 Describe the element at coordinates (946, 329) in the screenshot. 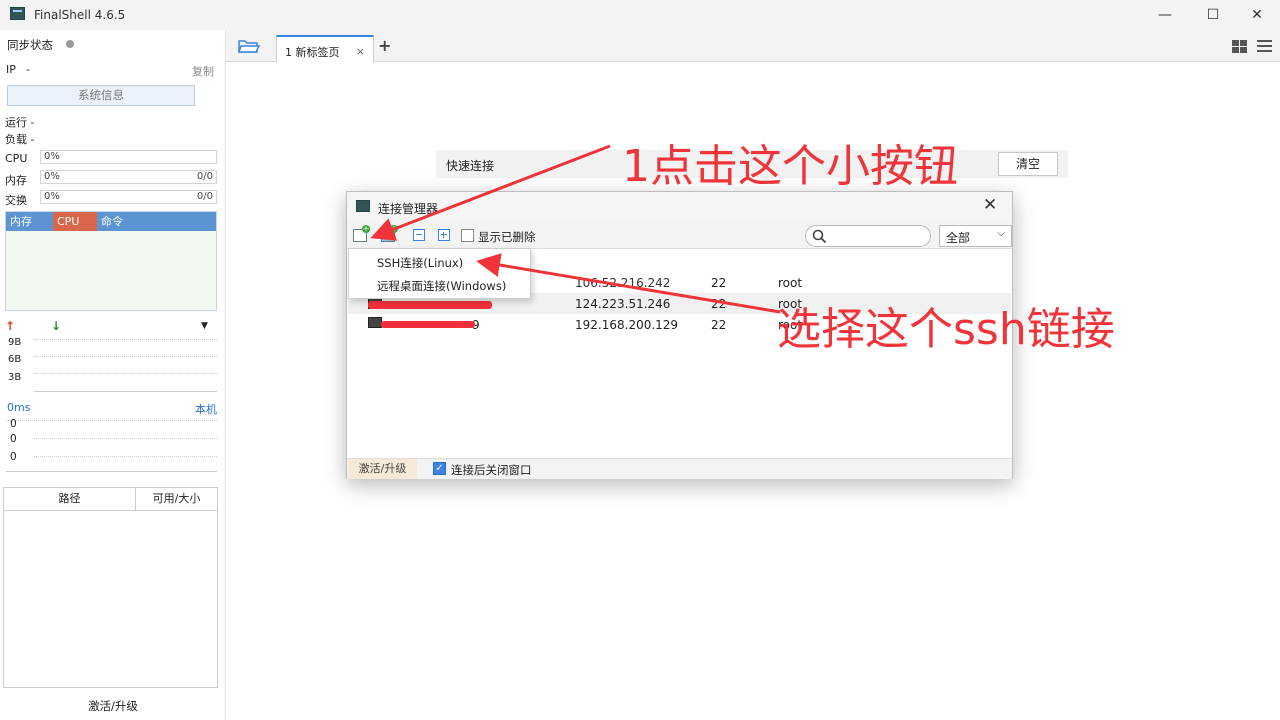

I see `annotation-select-ssh: 选择这个ssh链接` at that location.